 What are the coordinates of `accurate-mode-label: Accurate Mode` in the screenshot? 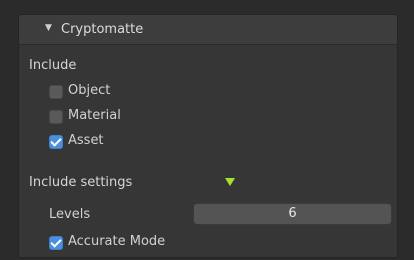 It's located at (117, 241).